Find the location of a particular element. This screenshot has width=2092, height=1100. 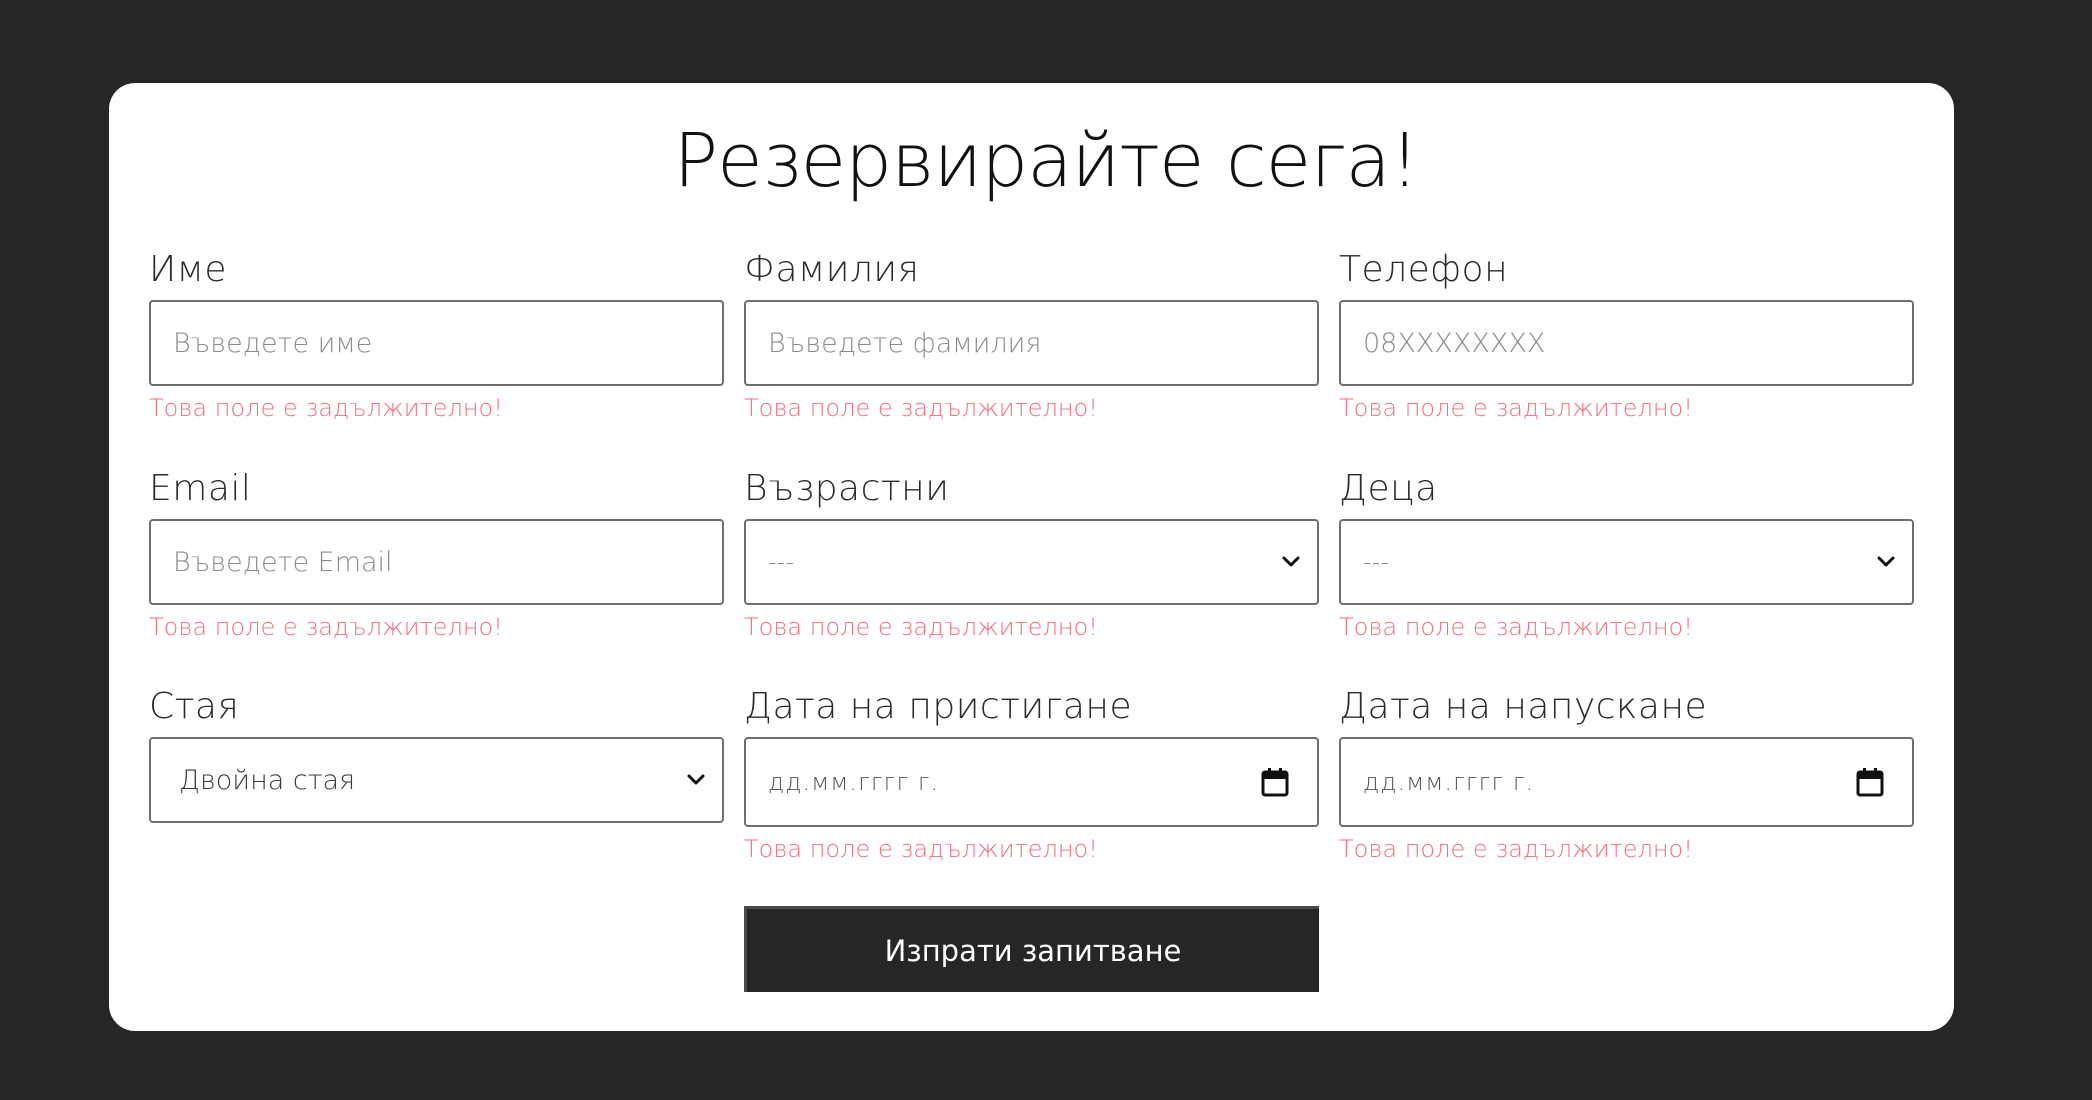

phone-label: Телефон is located at coordinates (1424, 269).